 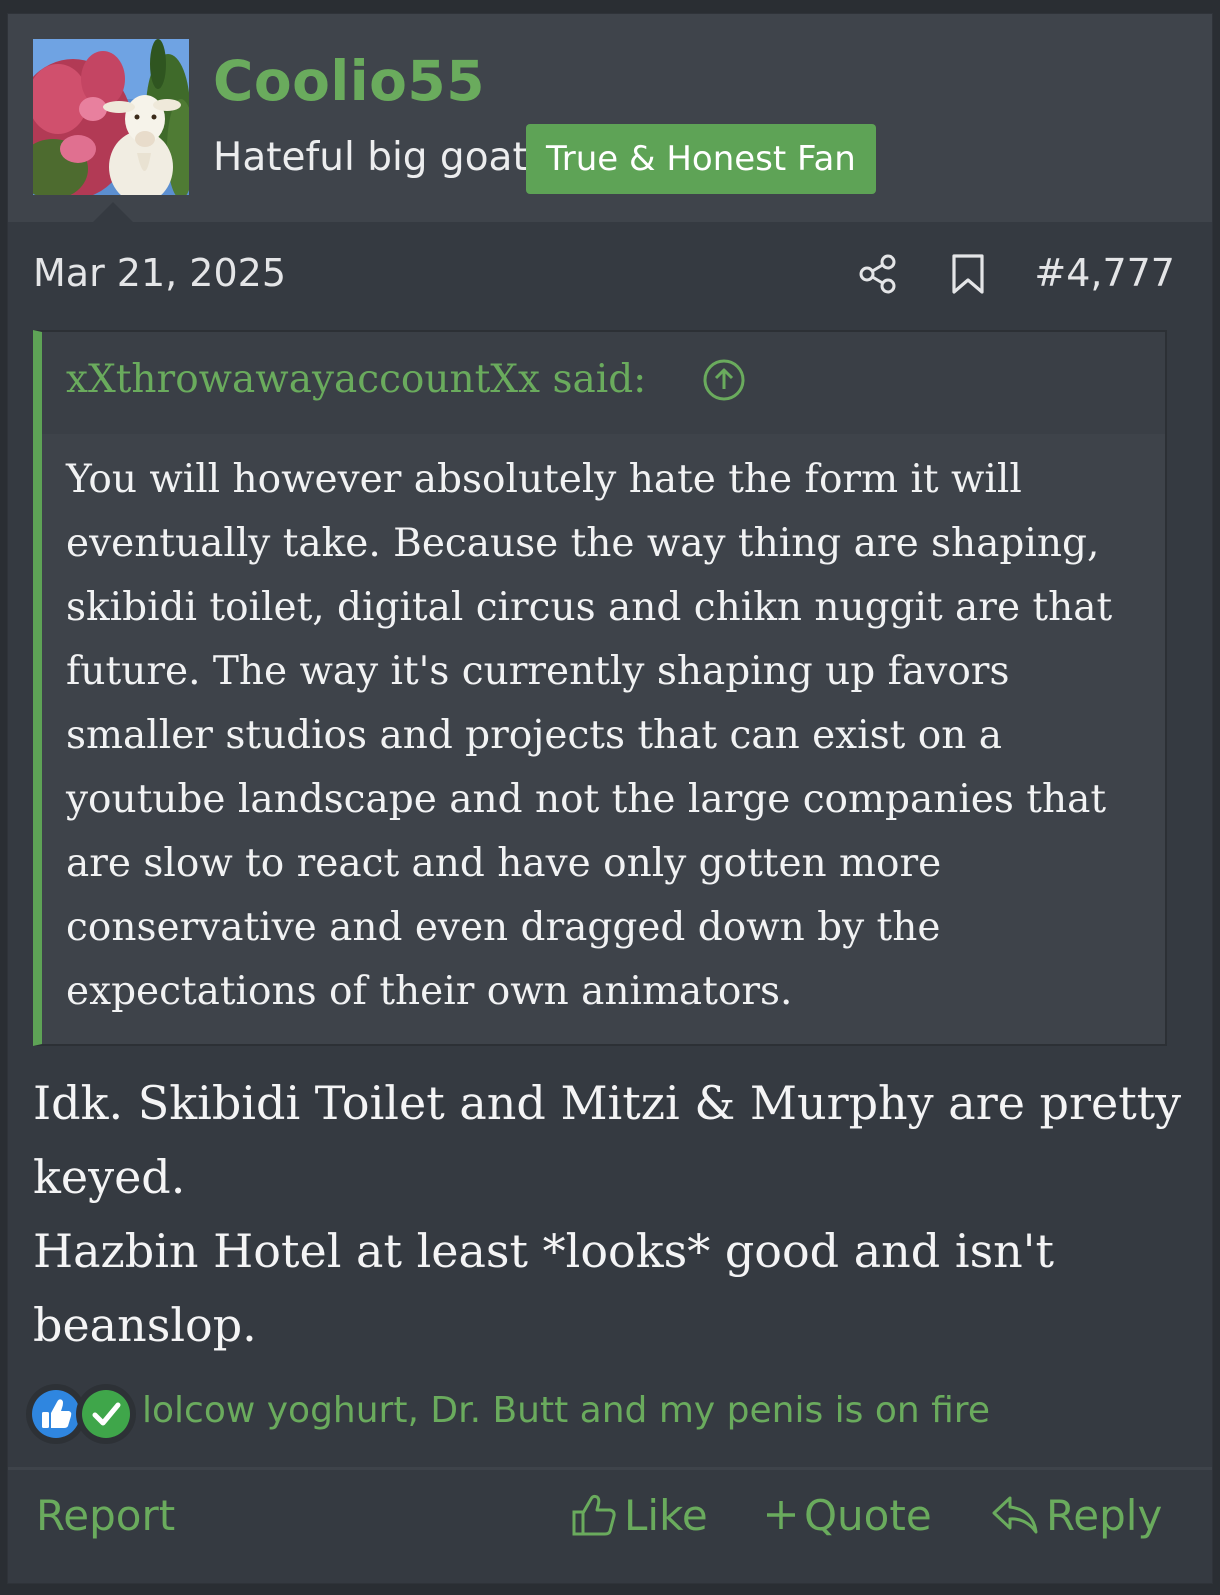 I want to click on like-label: Like, so click(x=666, y=1515).